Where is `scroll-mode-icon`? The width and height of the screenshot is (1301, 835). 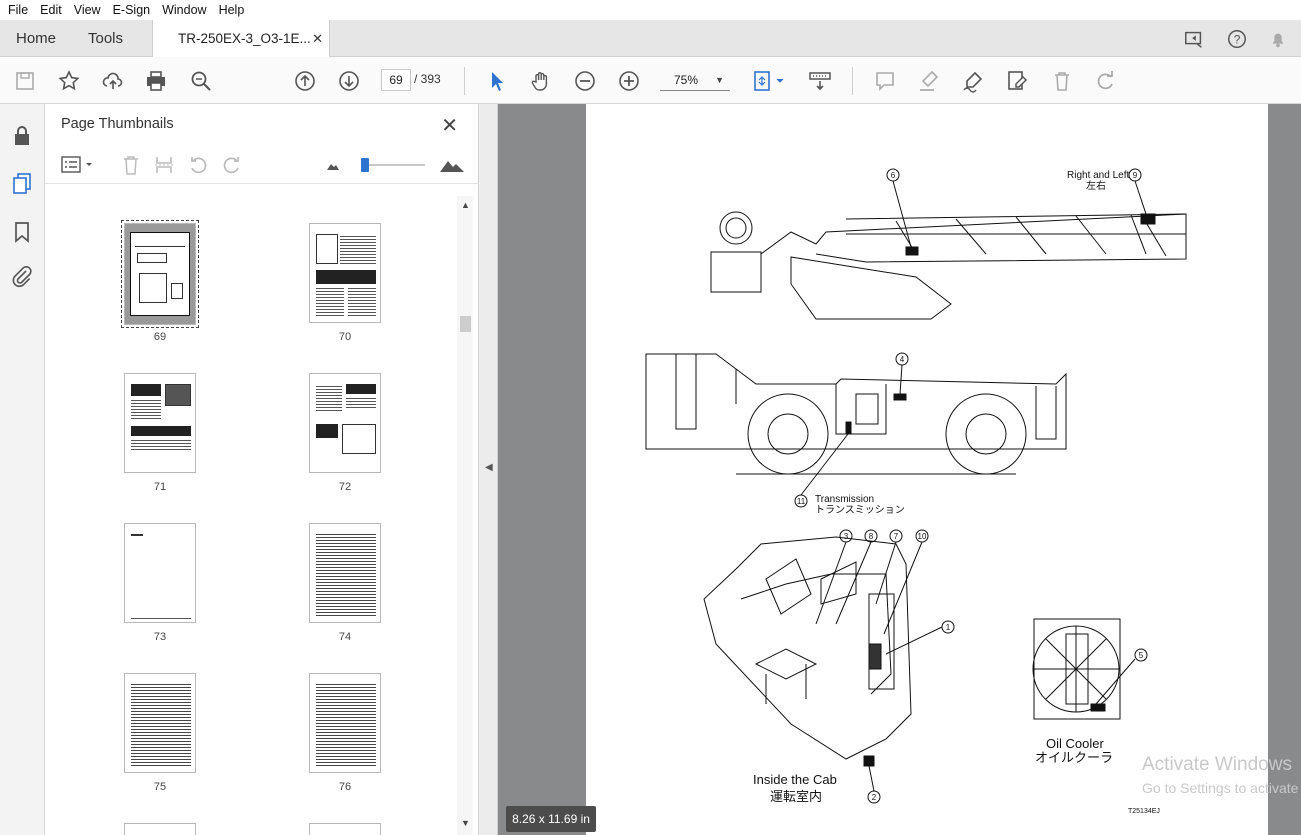
scroll-mode-icon is located at coordinates (820, 81).